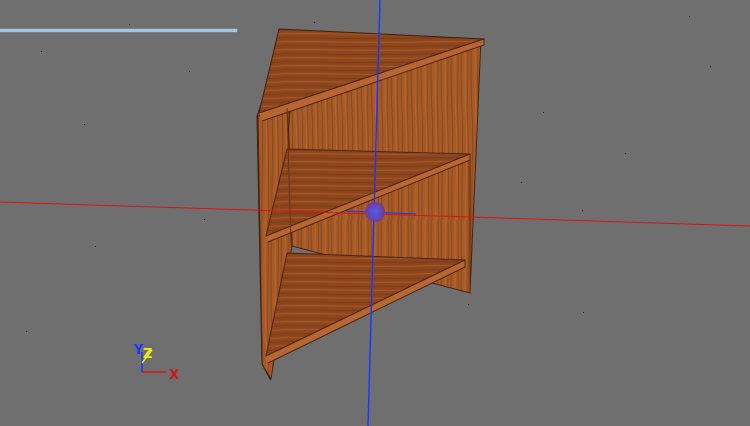  I want to click on shelf-lower-board, so click(365, 304).